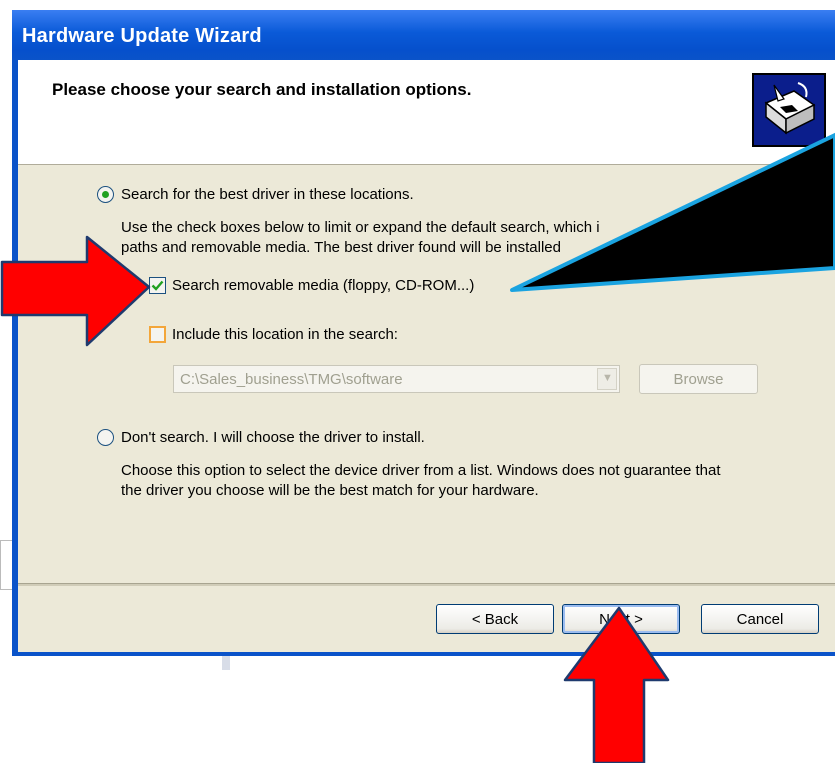 The image size is (835, 763). What do you see at coordinates (142, 36) in the screenshot?
I see `window-title: Hardware Update Wizard` at bounding box center [142, 36].